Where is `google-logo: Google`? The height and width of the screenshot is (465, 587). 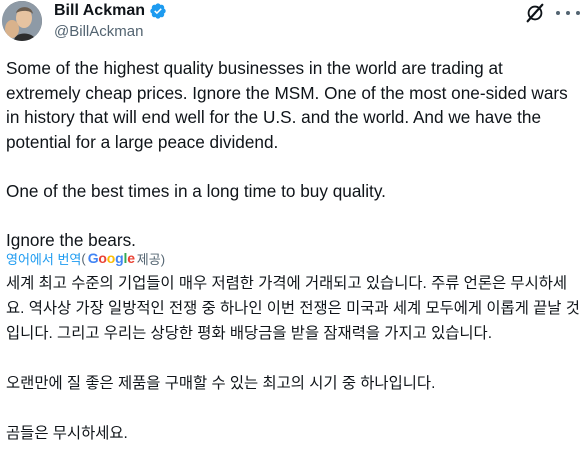 google-logo: Google is located at coordinates (111, 258).